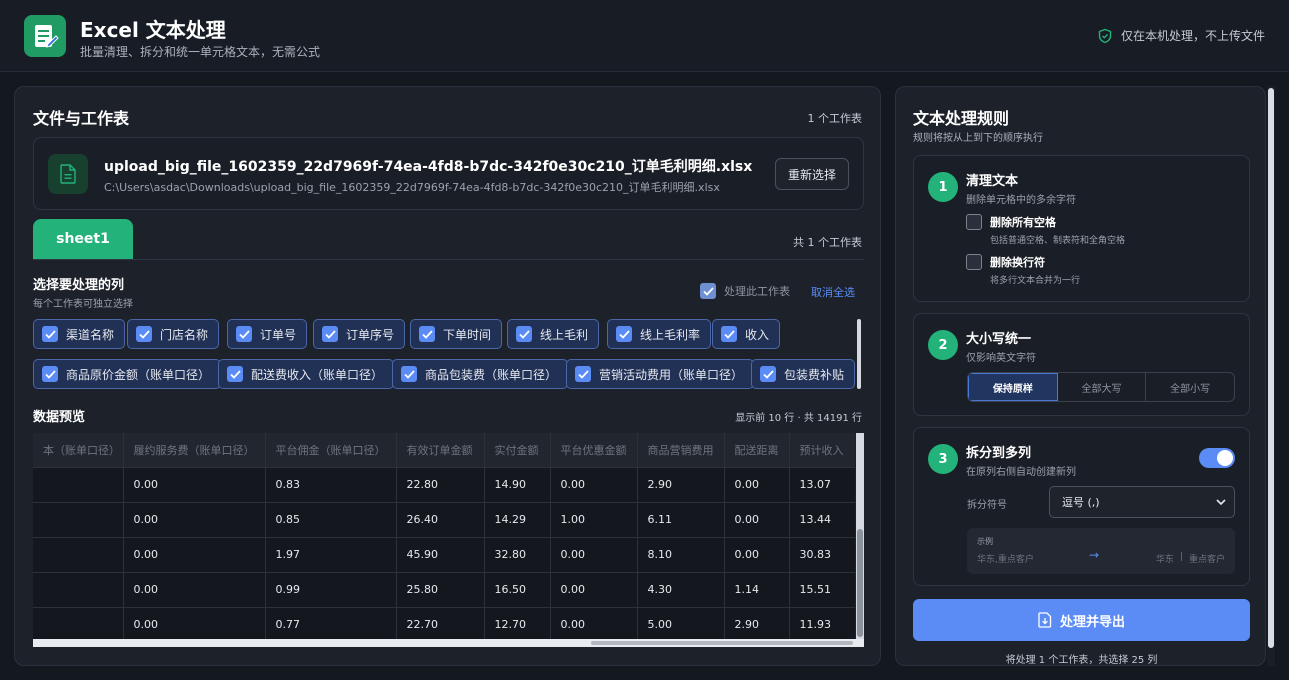 The height and width of the screenshot is (680, 1289). What do you see at coordinates (1206, 560) in the screenshot?
I see `example-output-2: 重点客户` at bounding box center [1206, 560].